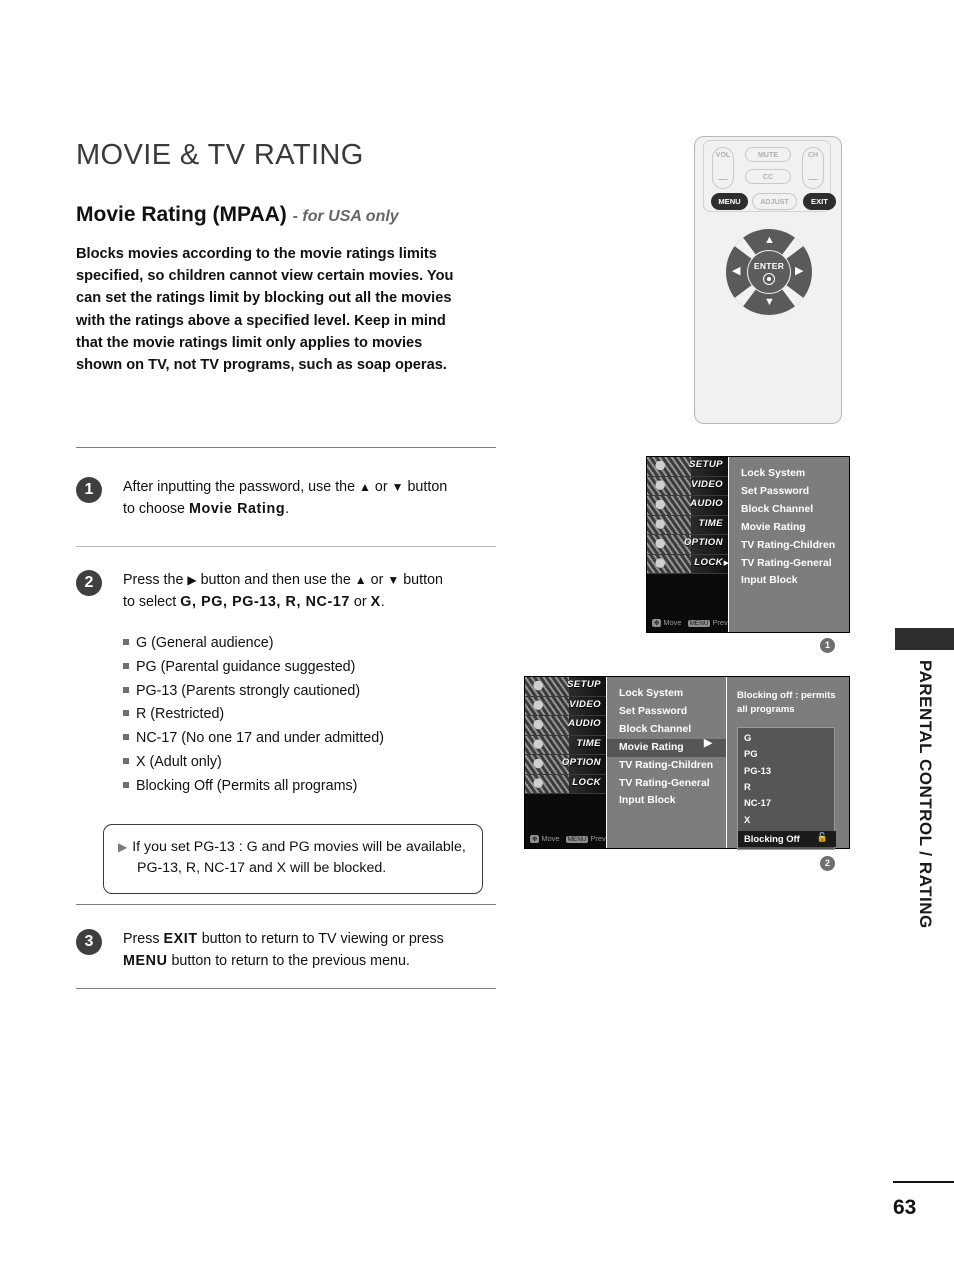 This screenshot has height=1272, width=954. Describe the element at coordinates (789, 803) in the screenshot. I see `osd-option-nc17: NC-17` at that location.